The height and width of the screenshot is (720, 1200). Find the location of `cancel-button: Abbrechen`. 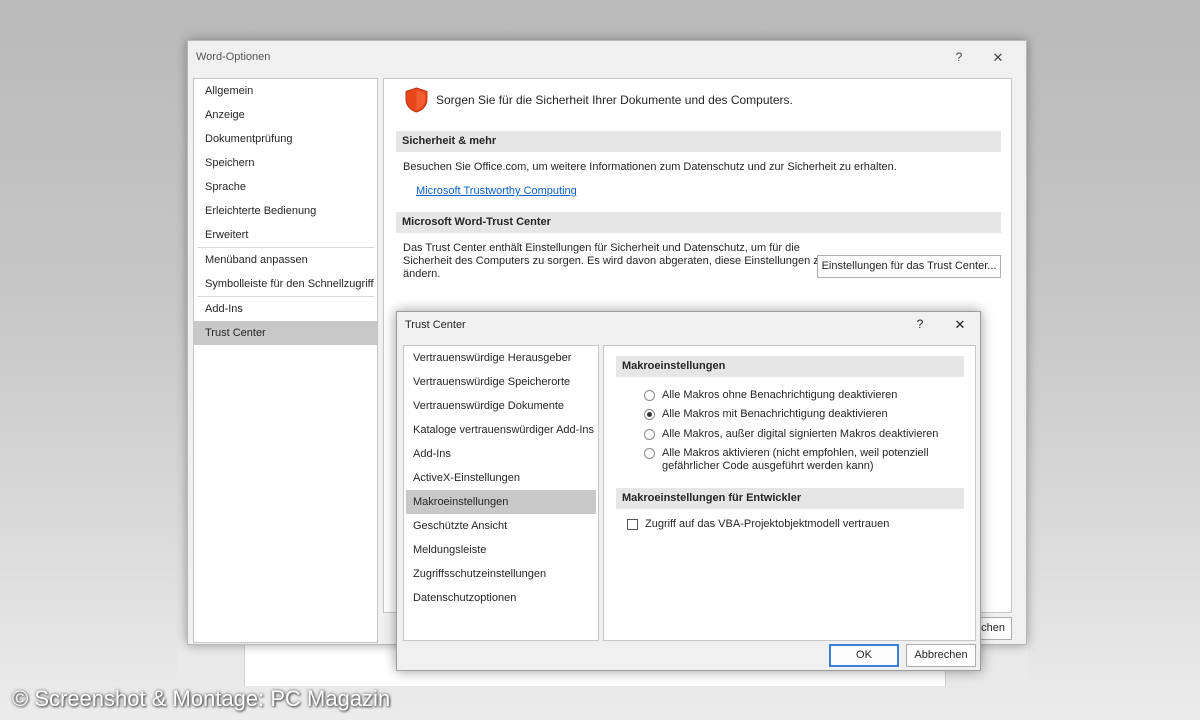

cancel-button: Abbrechen is located at coordinates (941, 655).